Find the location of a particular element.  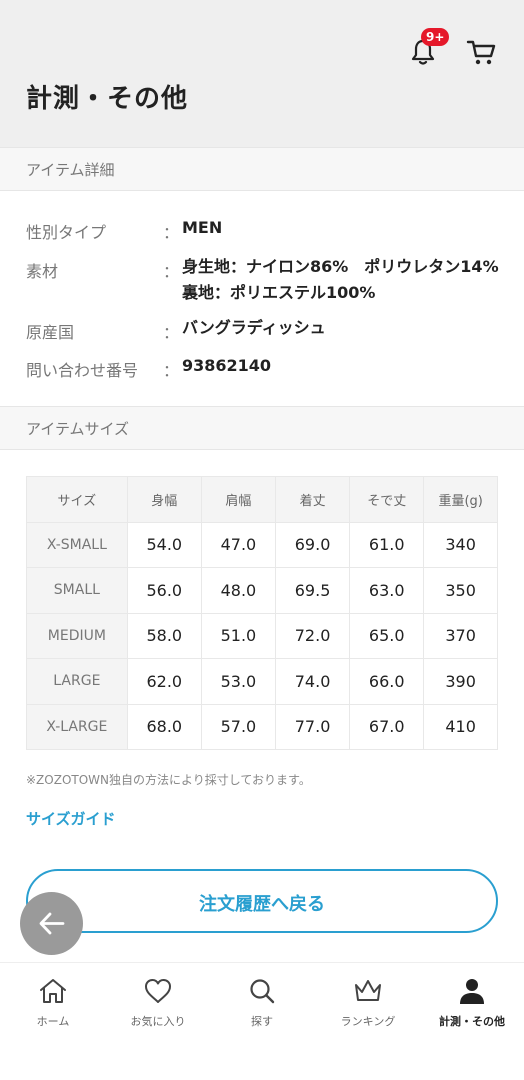

table-row: LARGE 62.0 53.0 74.0 66.0 390 is located at coordinates (262, 681).